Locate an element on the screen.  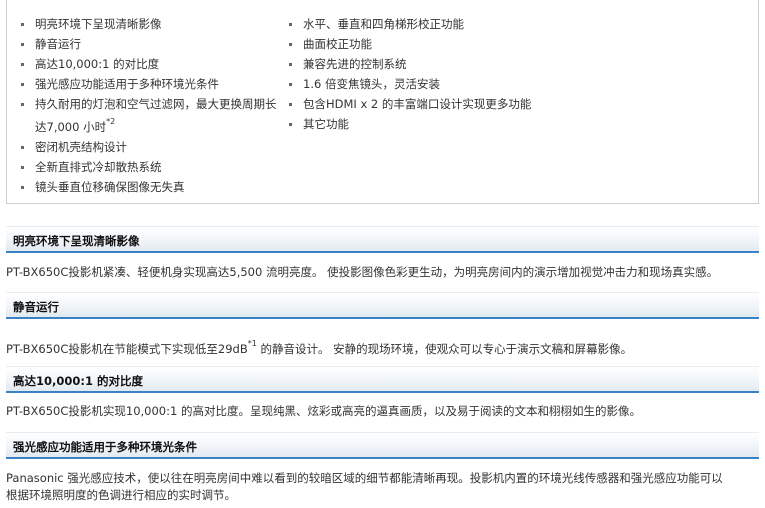
list-item: 水平、垂直和四角梯形校正功能 is located at coordinates (412, 24).